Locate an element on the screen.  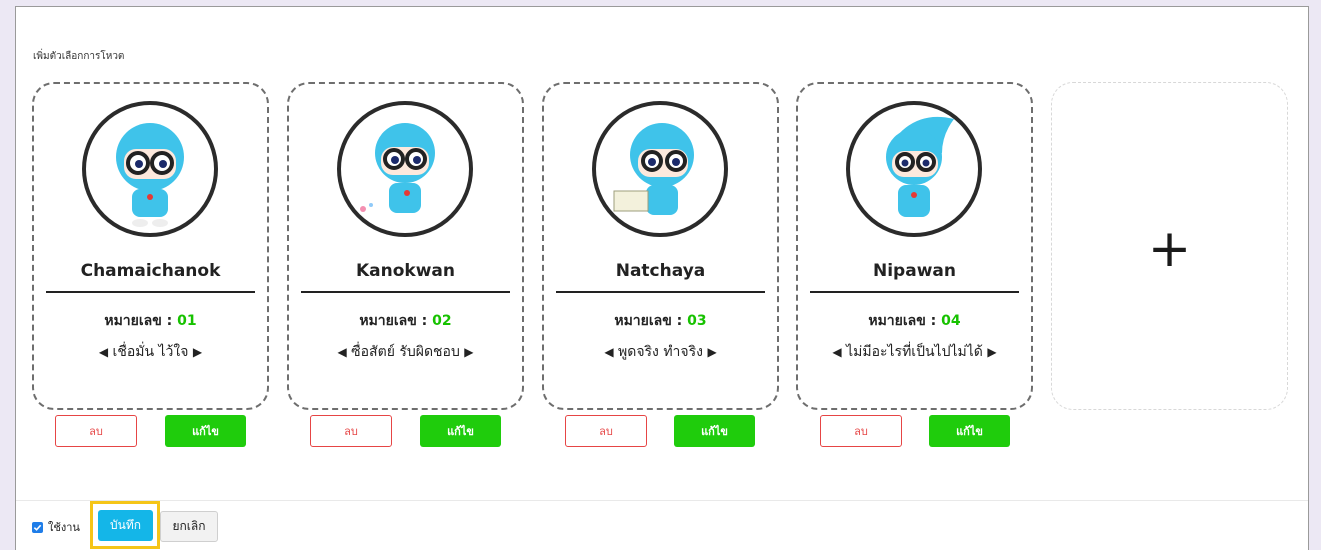
candidate-number: 01 is located at coordinates (187, 321).